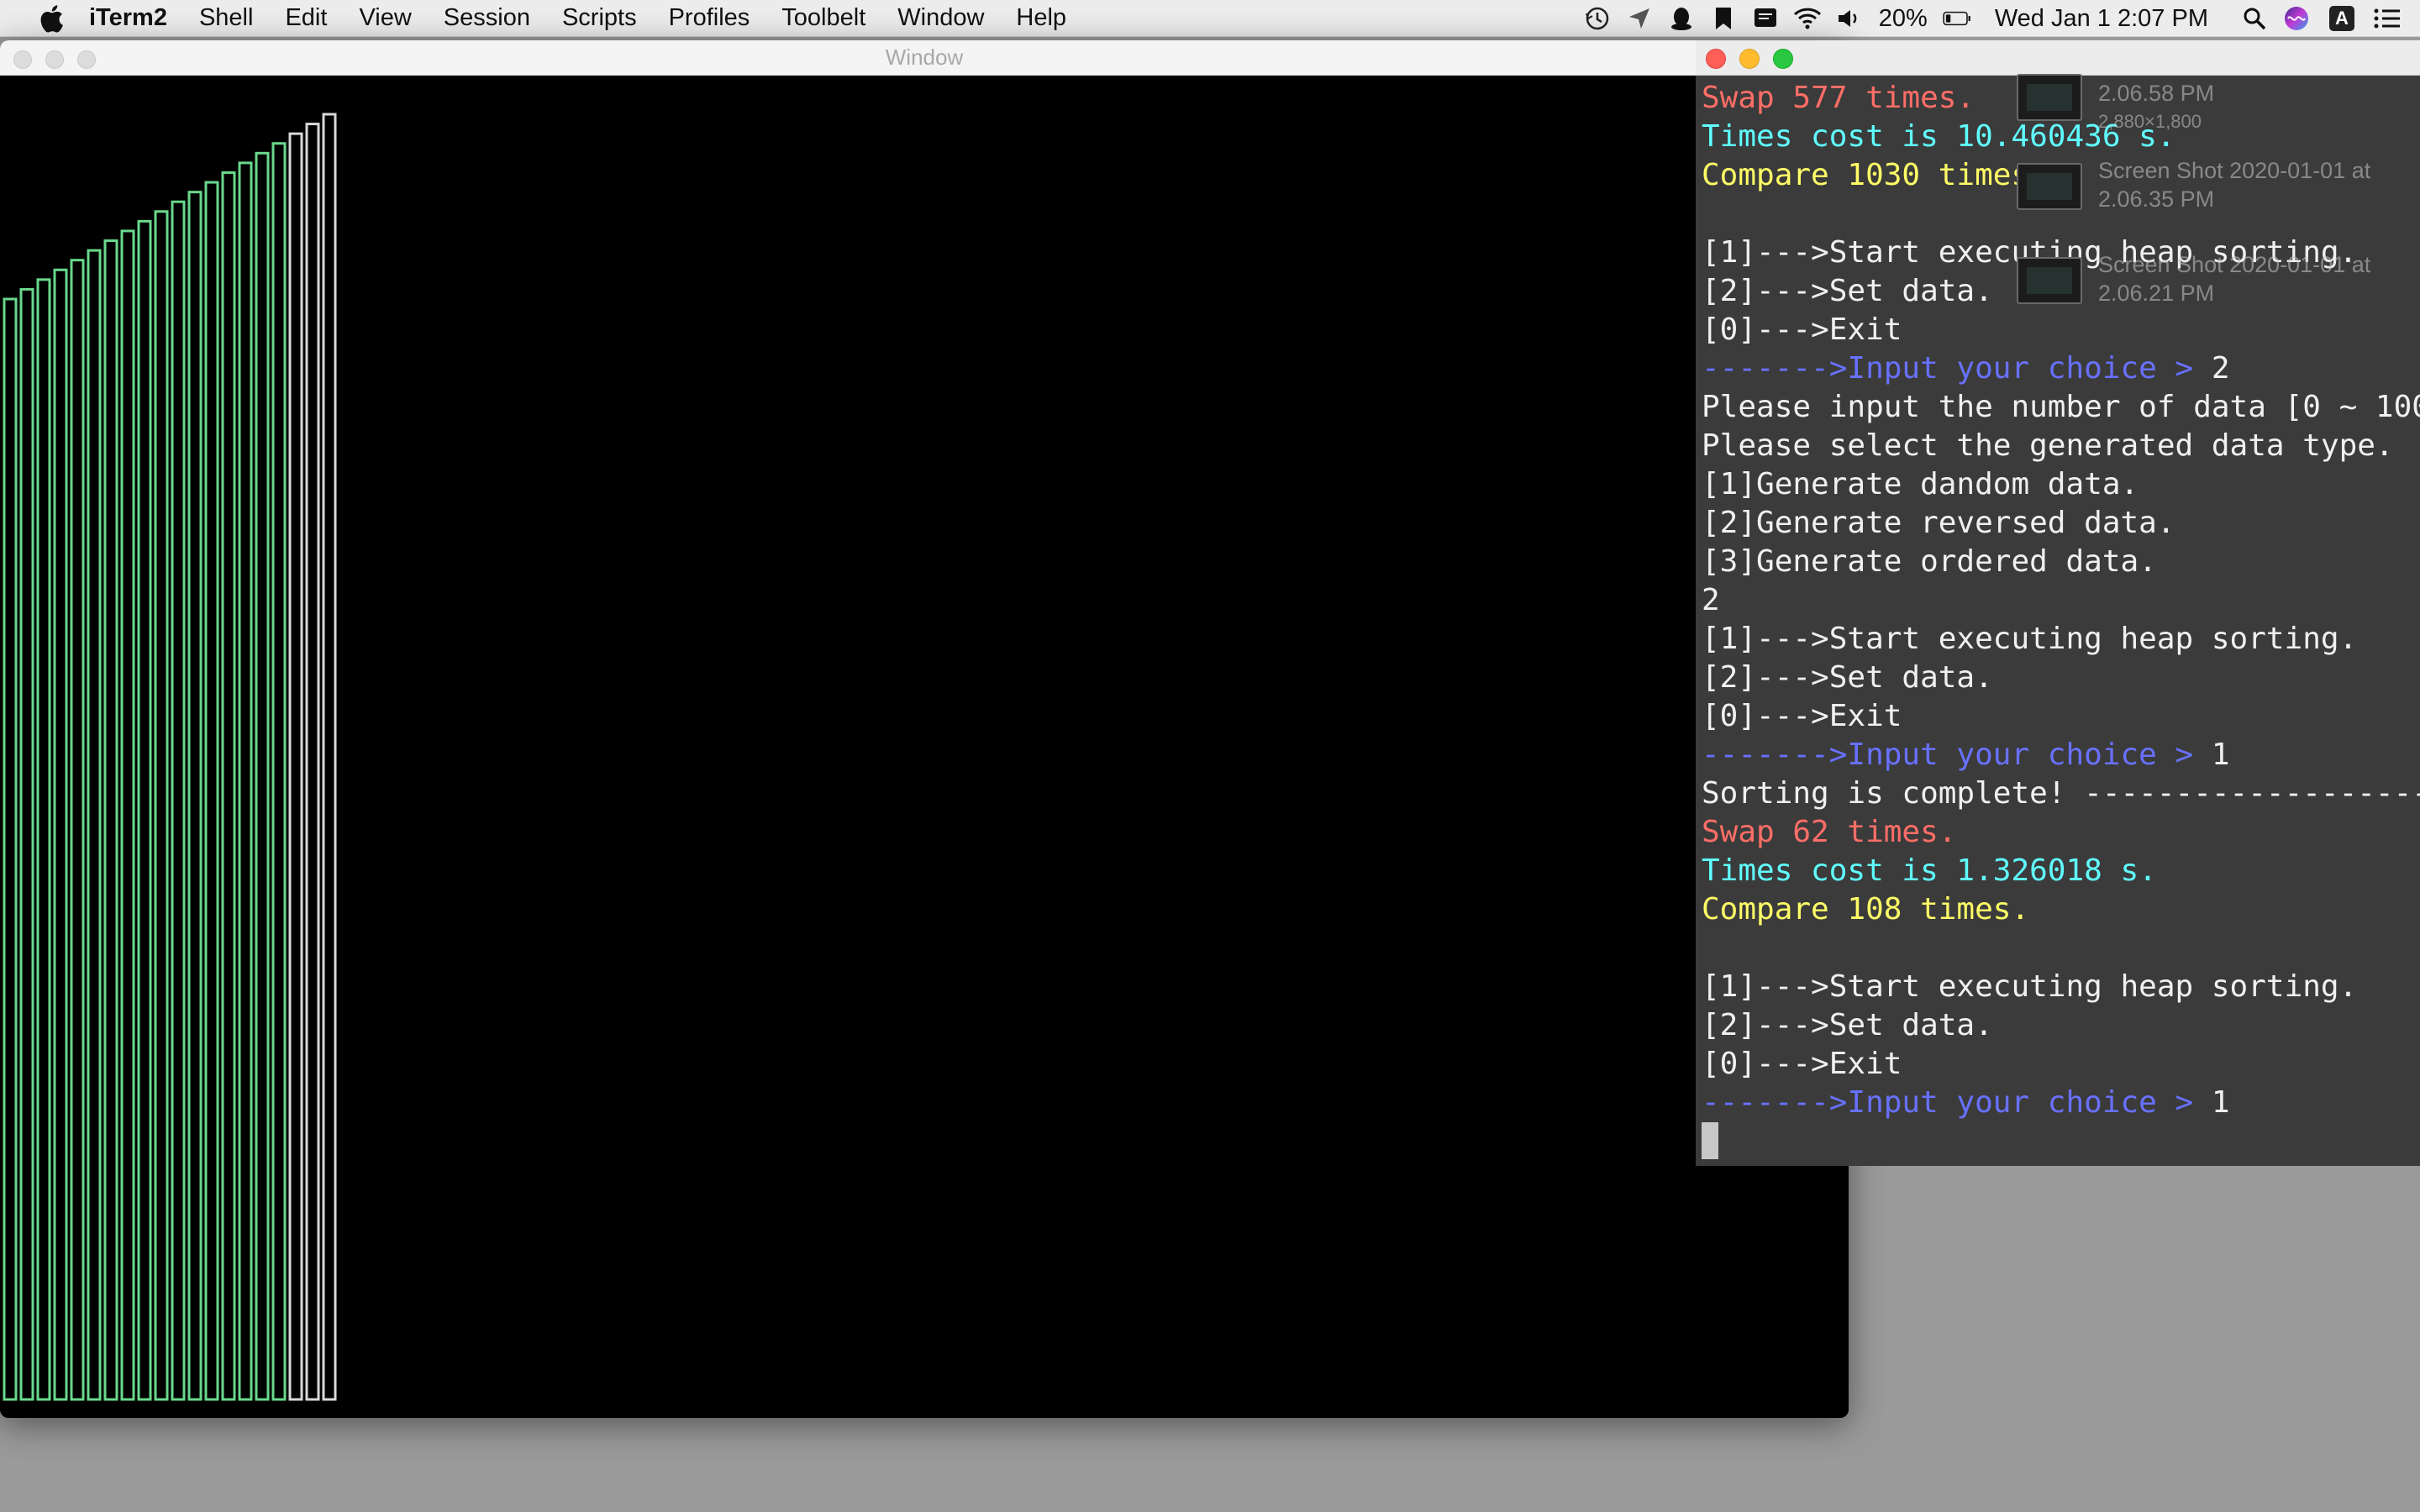 This screenshot has height=1512, width=2420. I want to click on menu-shell: Shell, so click(226, 18).